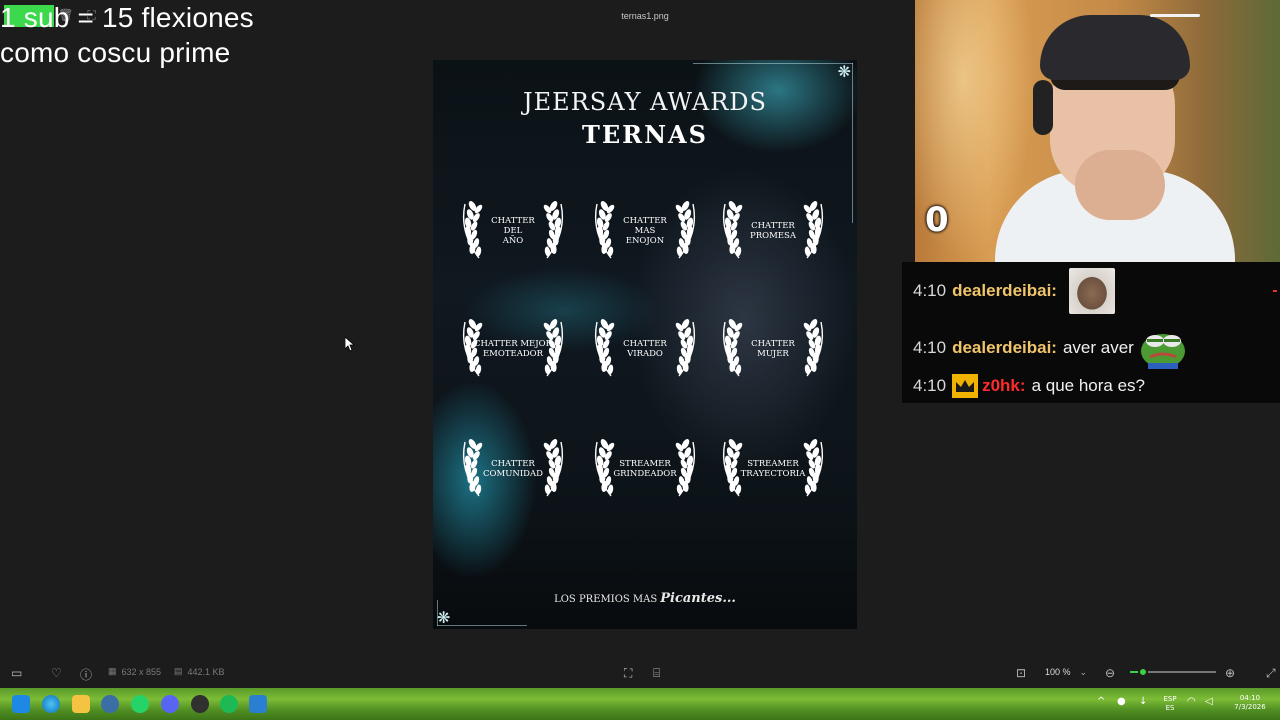 The width and height of the screenshot is (1280, 720). What do you see at coordinates (645, 102) in the screenshot?
I see `poster-title: JEERSAY AWARDS` at bounding box center [645, 102].